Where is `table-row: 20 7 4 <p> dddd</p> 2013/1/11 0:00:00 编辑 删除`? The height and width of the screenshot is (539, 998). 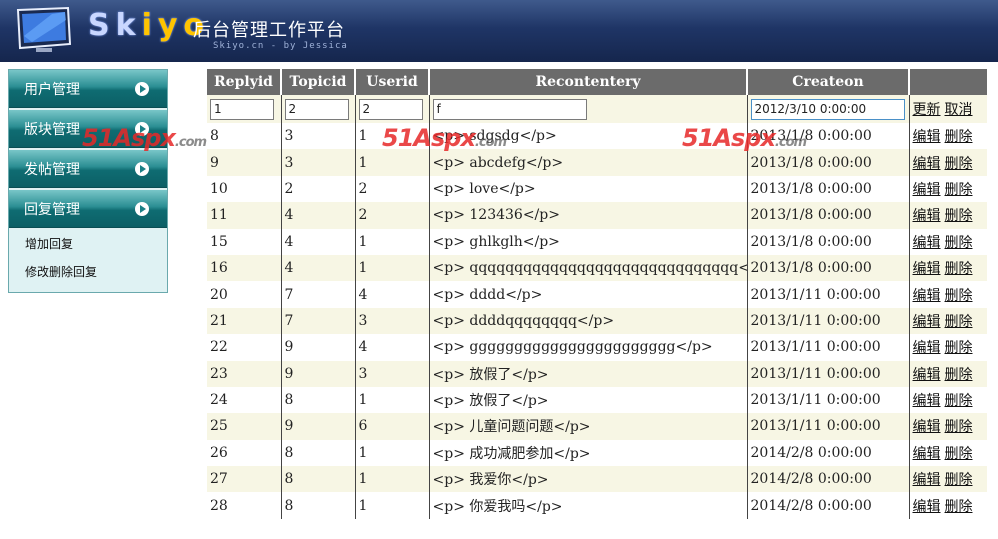 table-row: 20 7 4 <p> dddd</p> 2013/1/11 0:00:00 编辑 删除 is located at coordinates (597, 294).